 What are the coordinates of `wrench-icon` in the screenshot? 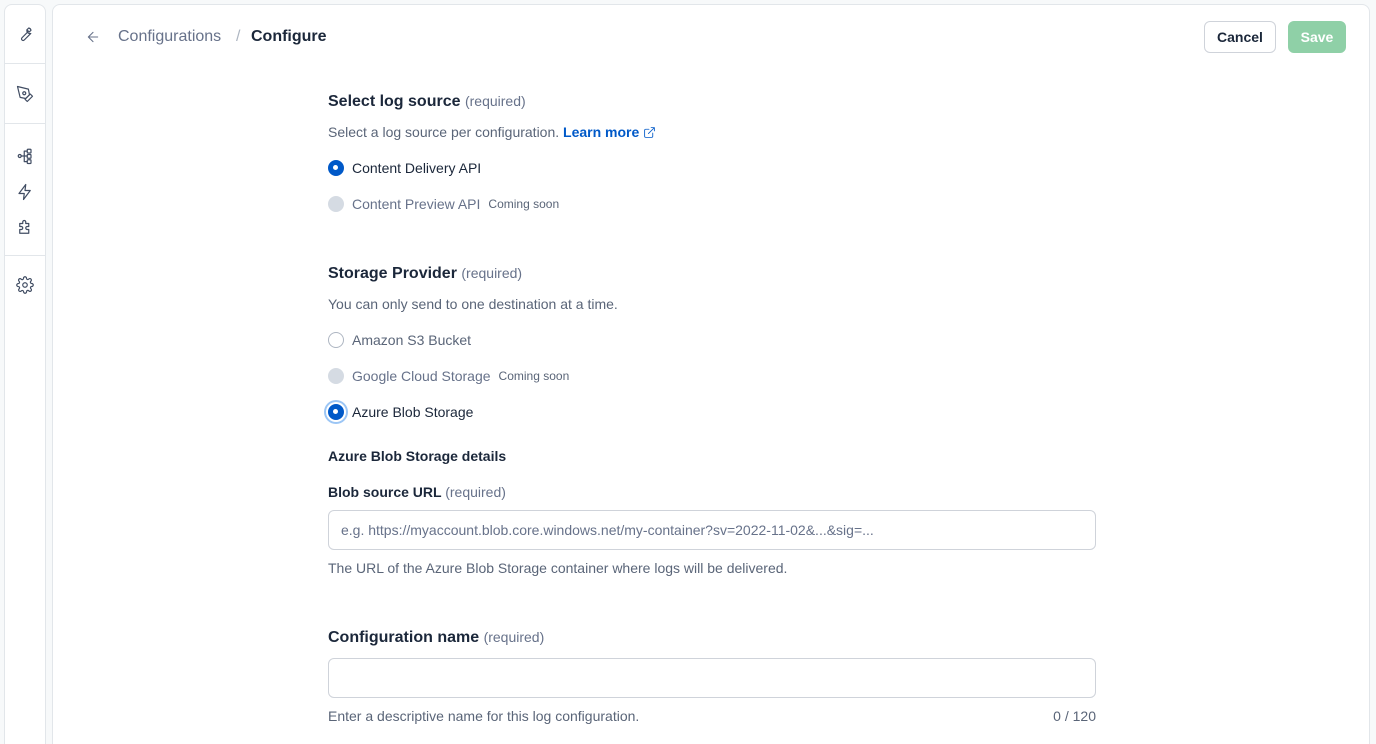 It's located at (25, 34).